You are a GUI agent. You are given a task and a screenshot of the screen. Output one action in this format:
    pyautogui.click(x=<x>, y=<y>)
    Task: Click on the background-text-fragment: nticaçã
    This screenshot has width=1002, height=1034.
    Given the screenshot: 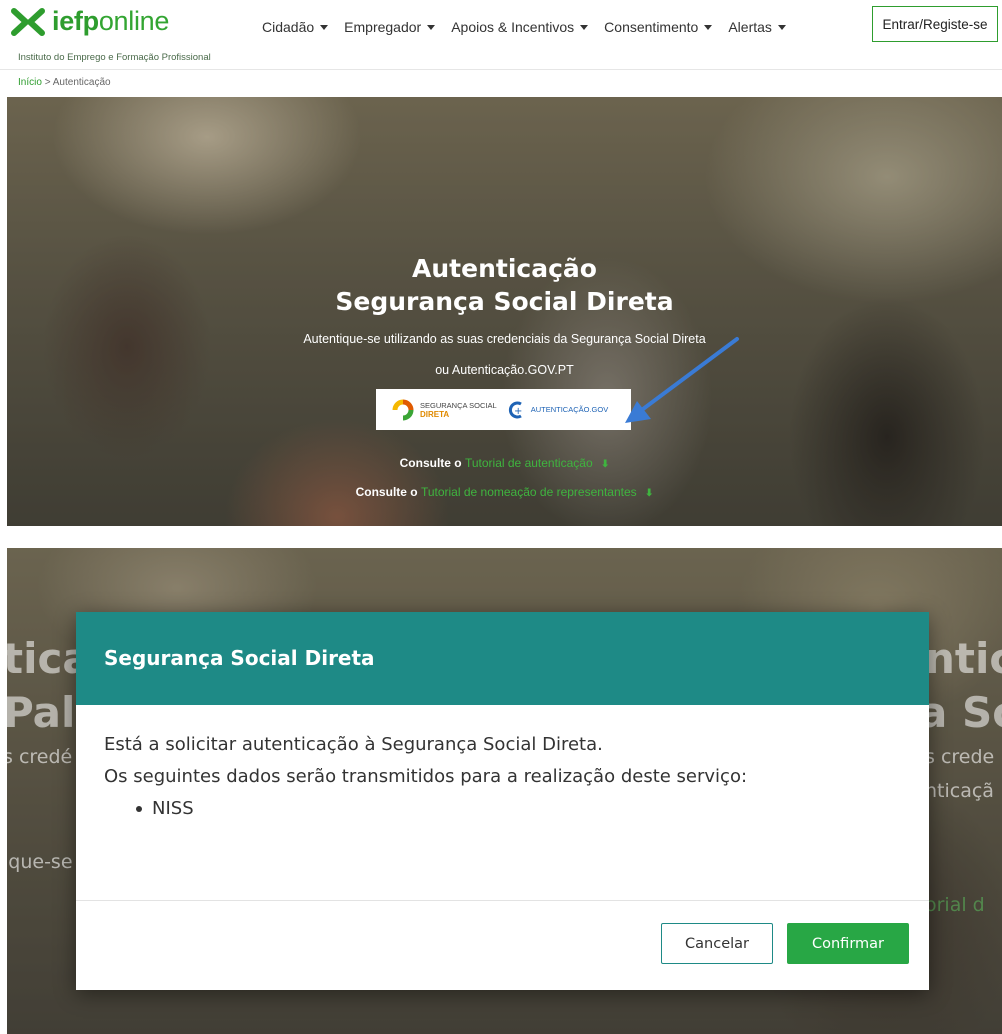 What is the action you would take?
    pyautogui.click(x=959, y=791)
    